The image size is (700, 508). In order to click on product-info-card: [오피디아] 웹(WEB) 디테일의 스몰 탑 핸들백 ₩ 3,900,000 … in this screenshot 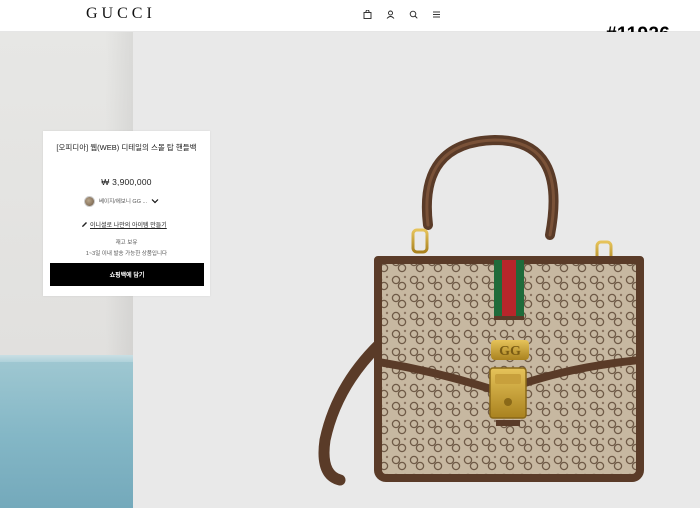, I will do `click(126, 213)`.